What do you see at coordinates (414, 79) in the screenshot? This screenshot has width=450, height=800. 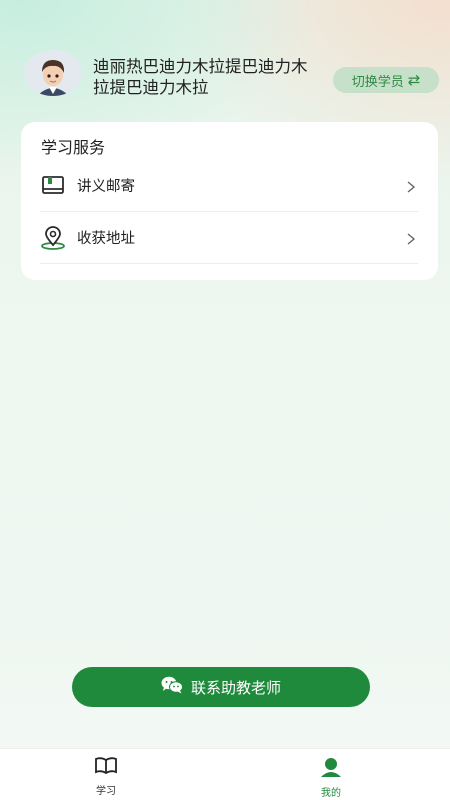 I see `swap-arrows-icon: ⇄` at bounding box center [414, 79].